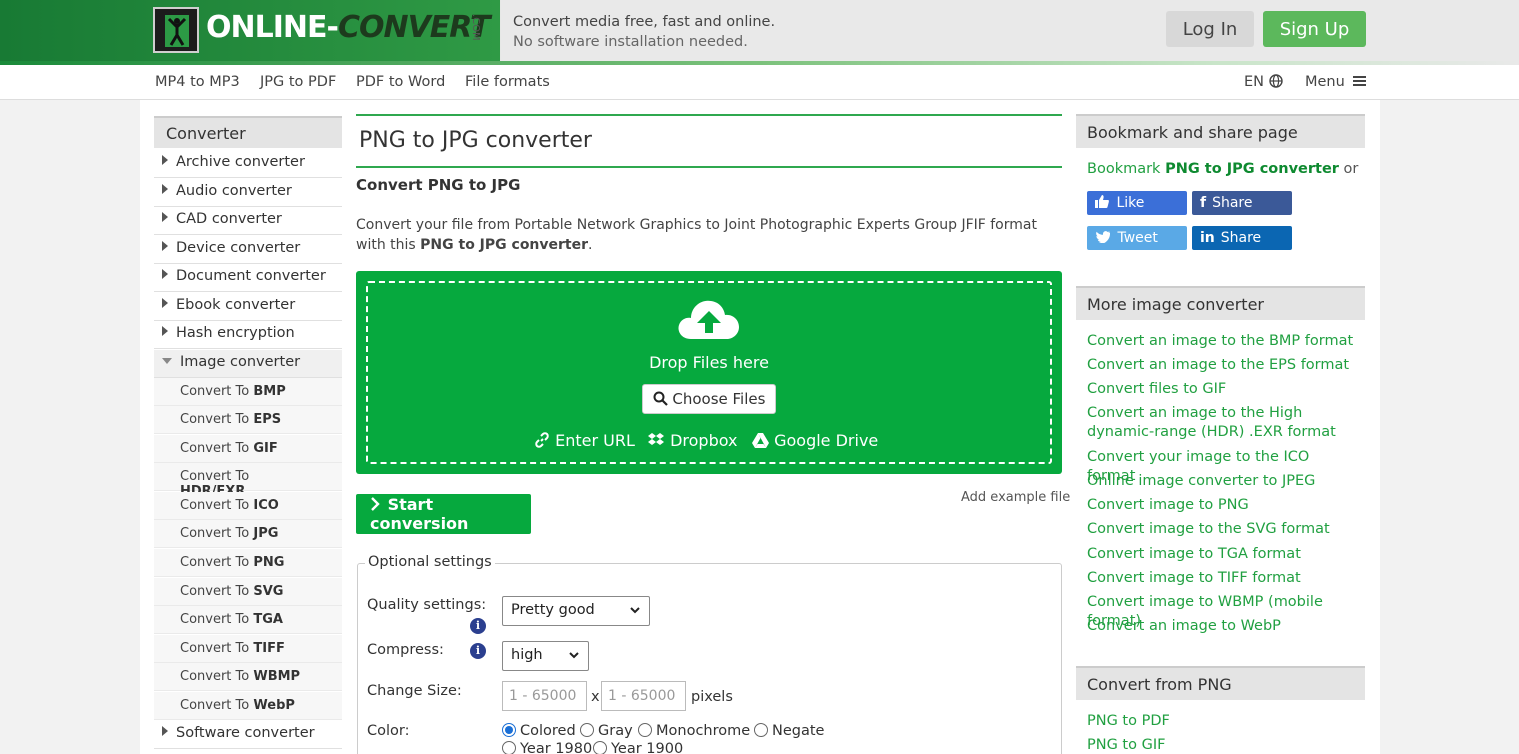 This screenshot has height=754, width=1519. I want to click on tweet-button: Tweet, so click(1137, 238).